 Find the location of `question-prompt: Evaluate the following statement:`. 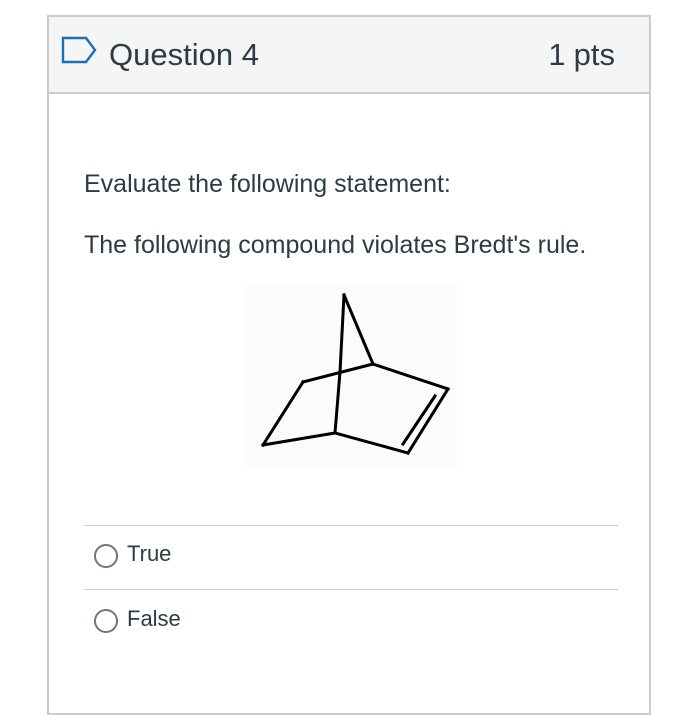

question-prompt: Evaluate the following statement: is located at coordinates (267, 184).